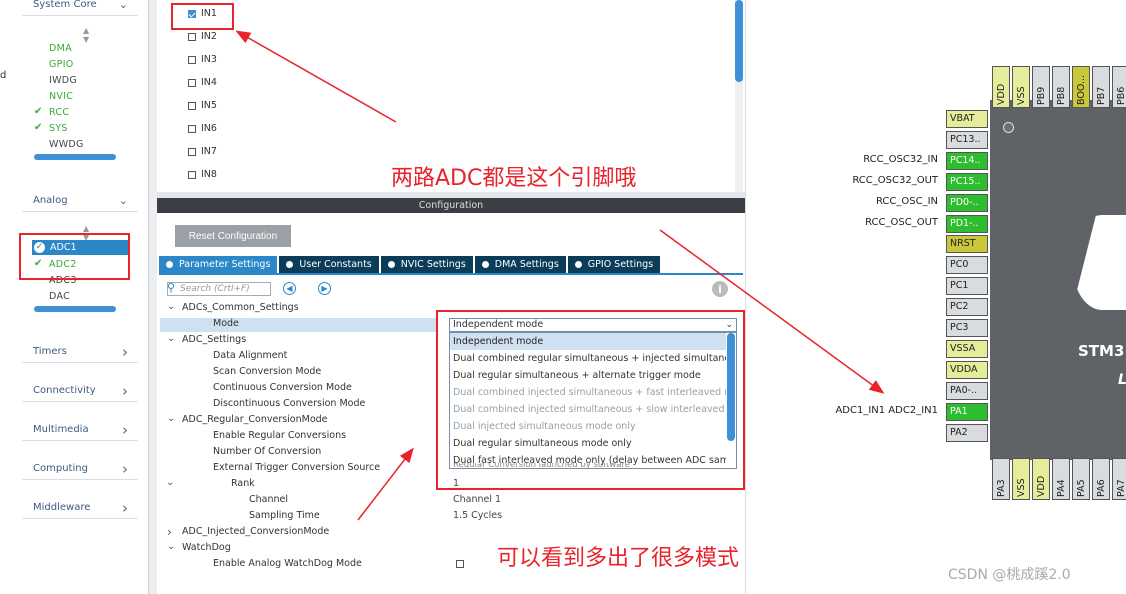  Describe the element at coordinates (1009, 575) in the screenshot. I see `watermark: CSDN @桃成蹊2.0` at that location.